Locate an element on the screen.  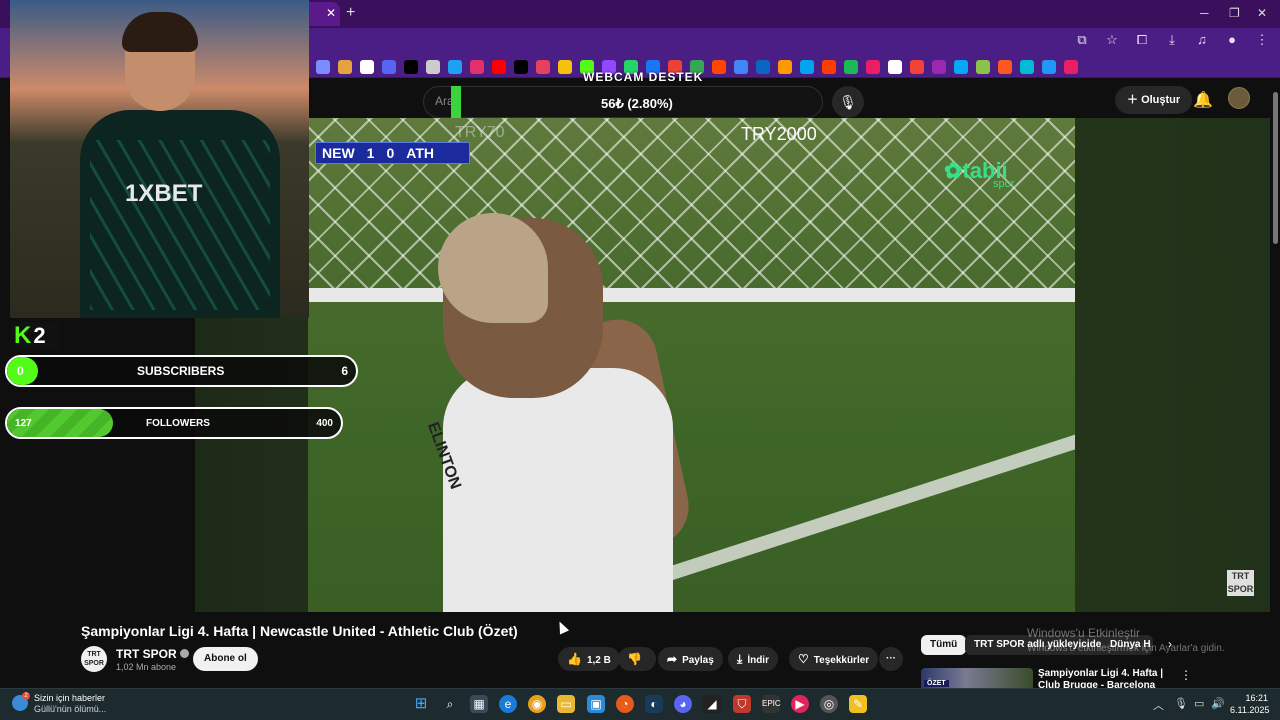
share-button: ➦ Paylaş is located at coordinates (690, 659).